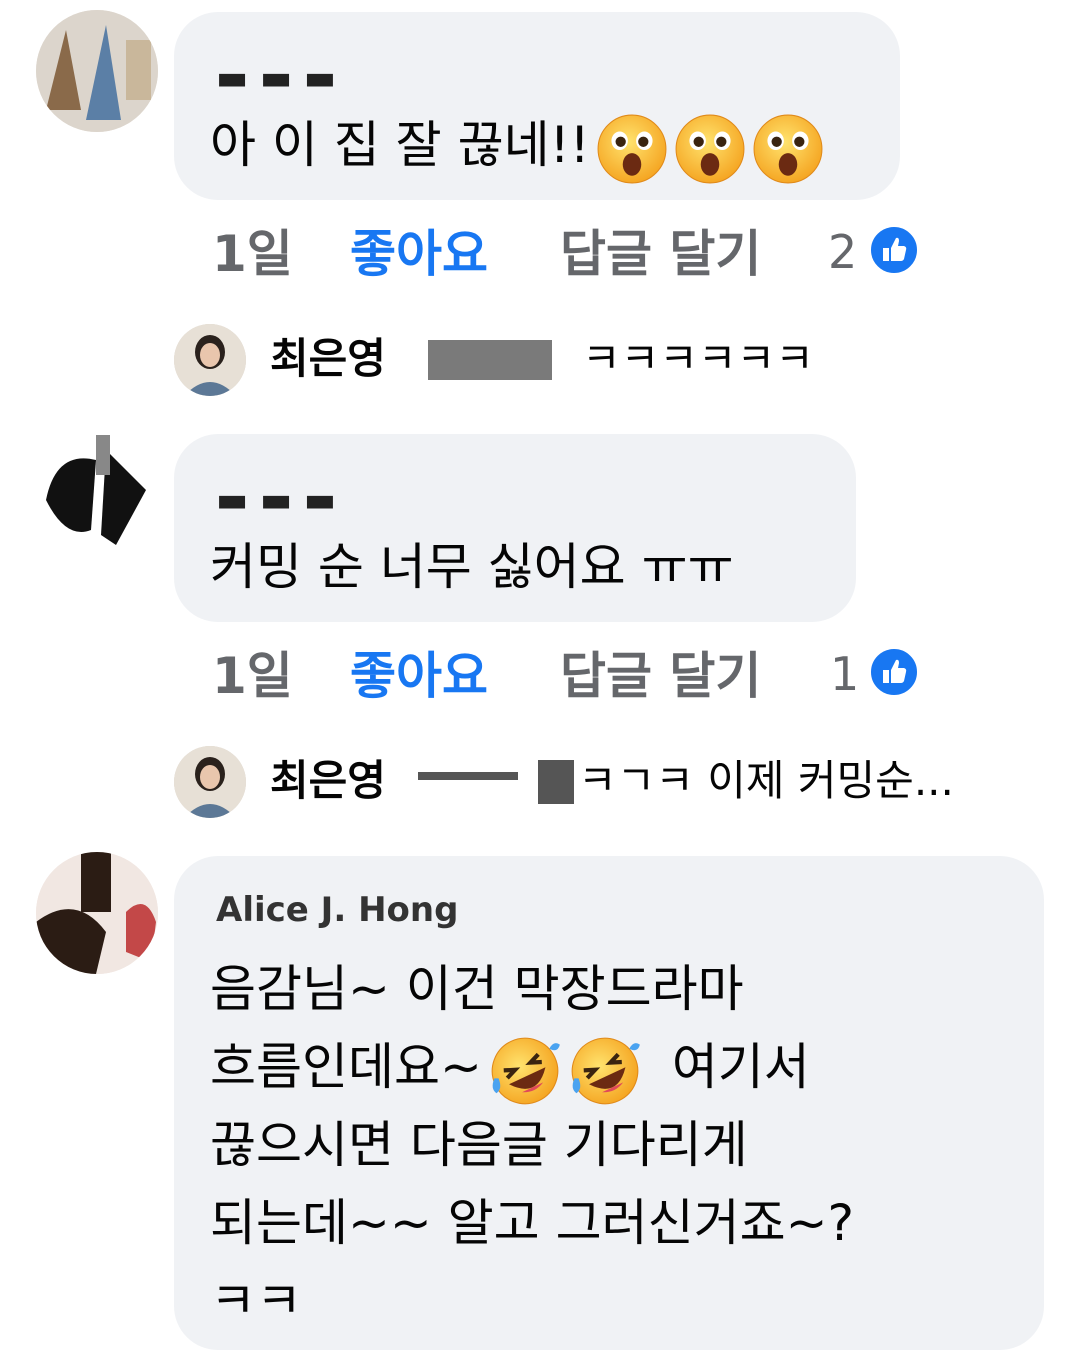 The width and height of the screenshot is (1080, 1362). I want to click on like-count-1: 2, so click(842, 252).